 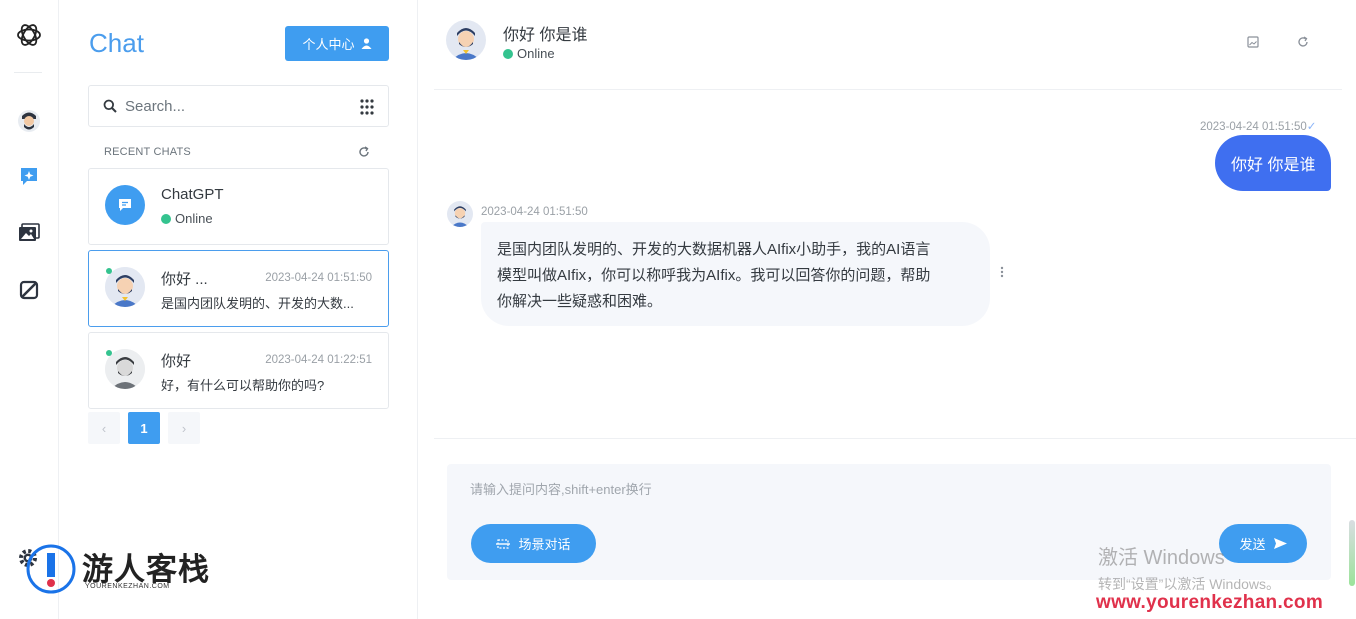 What do you see at coordinates (328, 44) in the screenshot?
I see `profile-center-label: 个人中心` at bounding box center [328, 44].